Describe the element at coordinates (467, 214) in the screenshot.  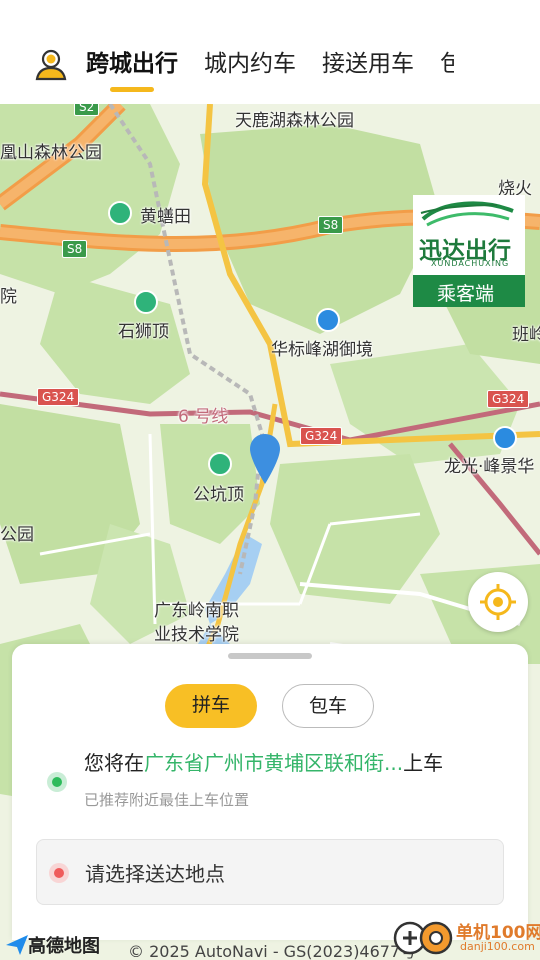
I see `brand-swoosh-icon` at that location.